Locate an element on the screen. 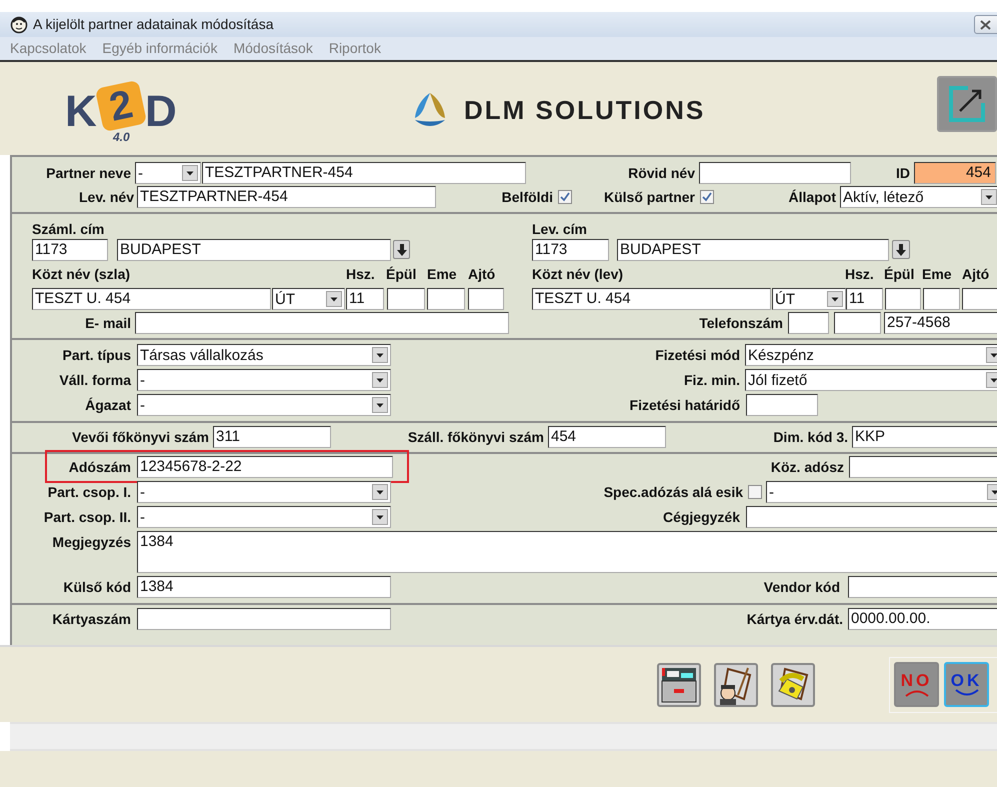 Image resolution: width=997 pixels, height=787 pixels. edit-icon is located at coordinates (967, 104).